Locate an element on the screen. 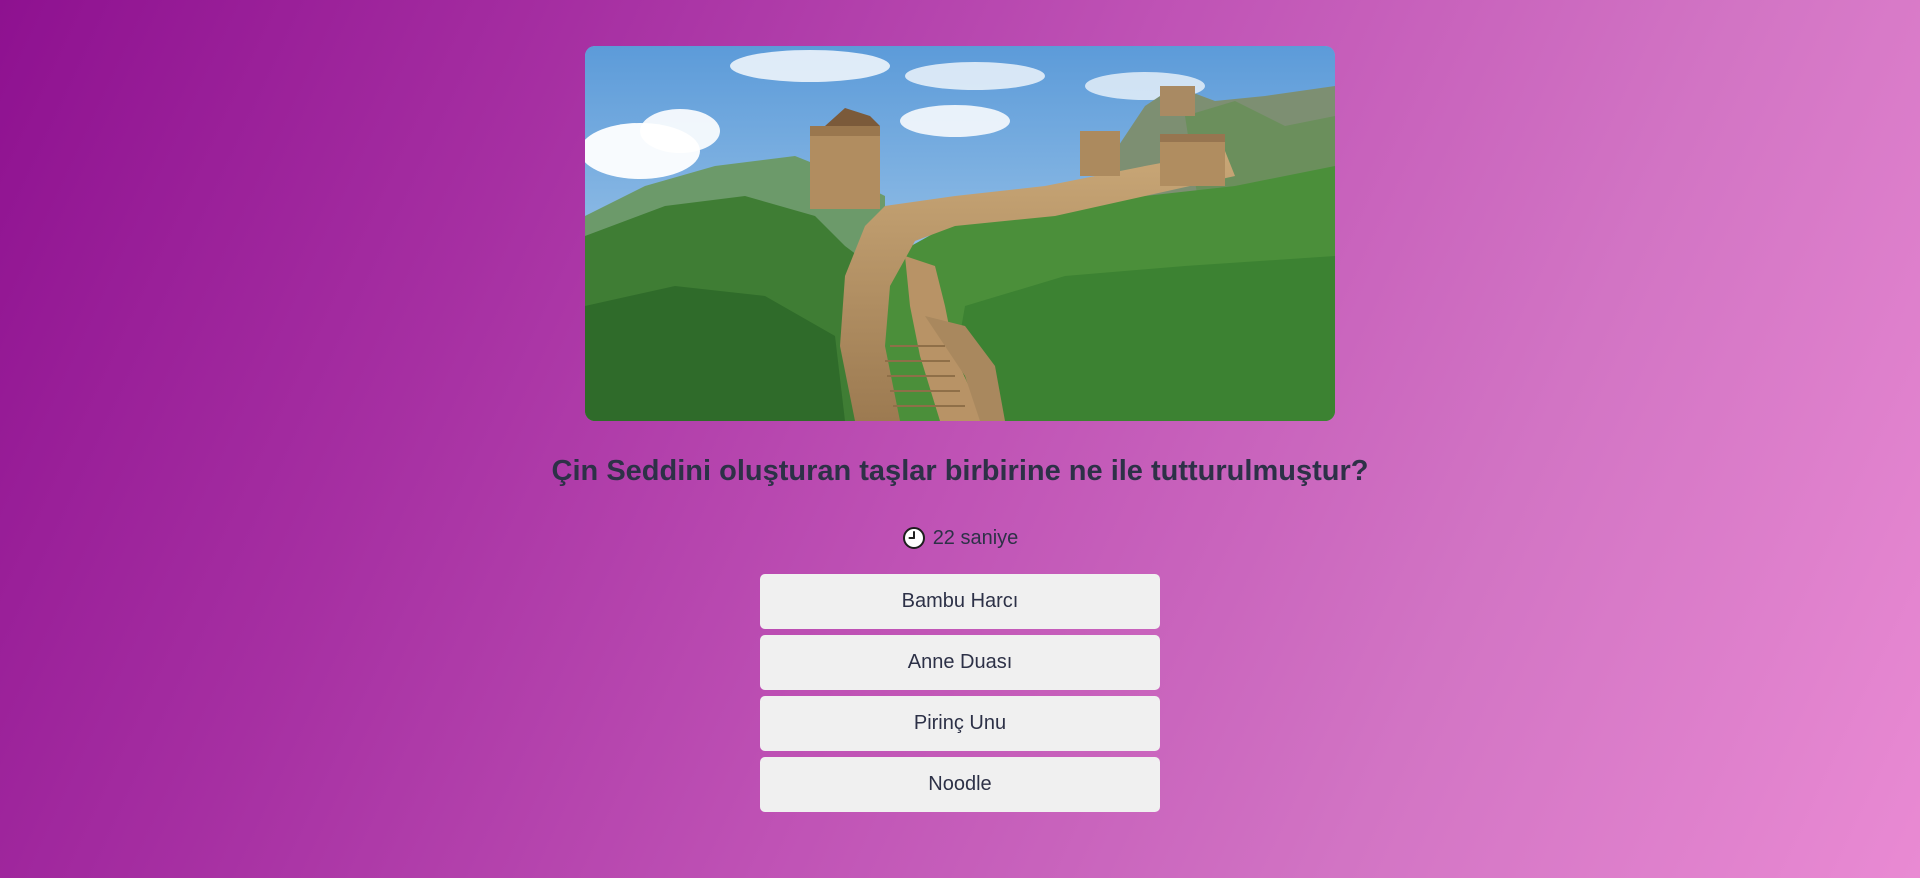  answer-options: Bambu Harcı Anne Duası Pirinç Unu Noodle is located at coordinates (960, 696).